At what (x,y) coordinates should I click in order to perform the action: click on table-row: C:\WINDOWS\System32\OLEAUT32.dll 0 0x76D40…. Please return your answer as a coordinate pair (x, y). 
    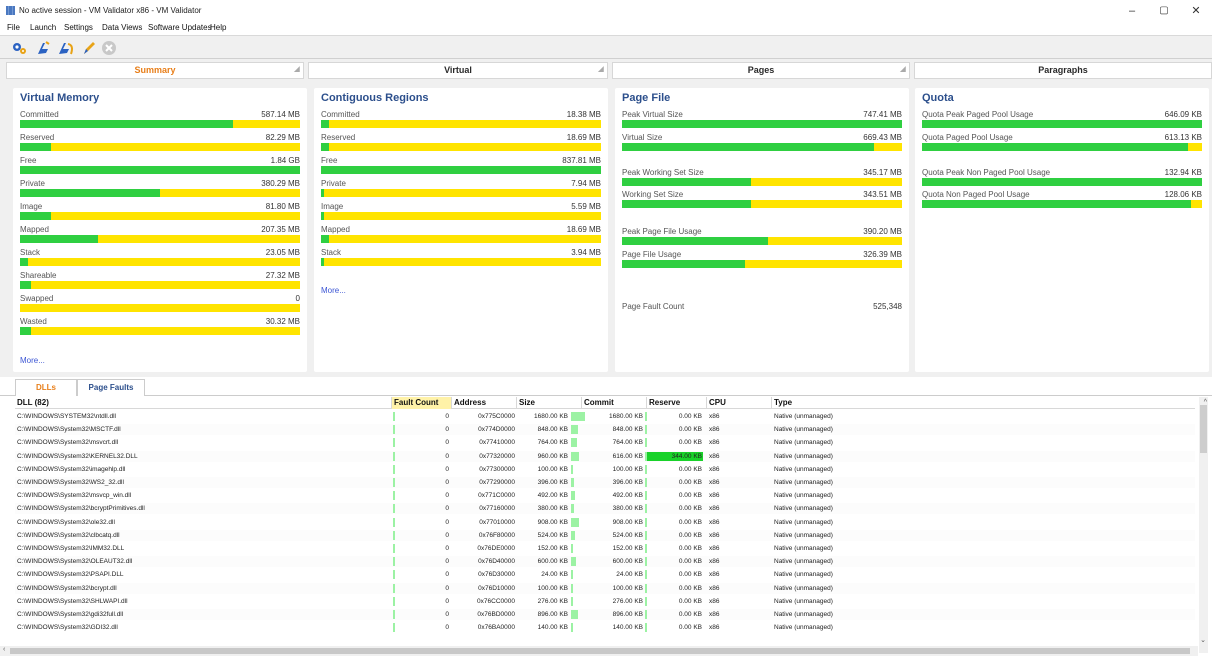
    Looking at the image, I should click on (605, 562).